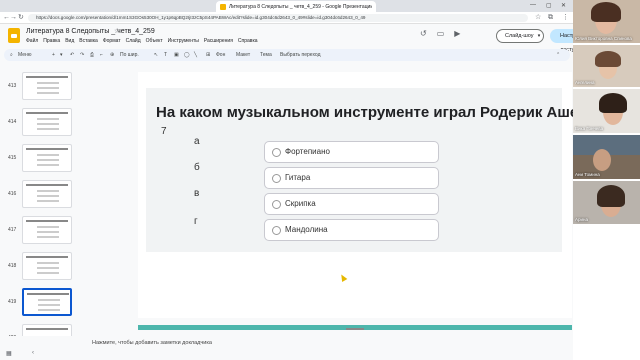 This screenshot has height=360, width=640. Describe the element at coordinates (176, 55) in the screenshot. I see `image-icon: ▣` at that location.